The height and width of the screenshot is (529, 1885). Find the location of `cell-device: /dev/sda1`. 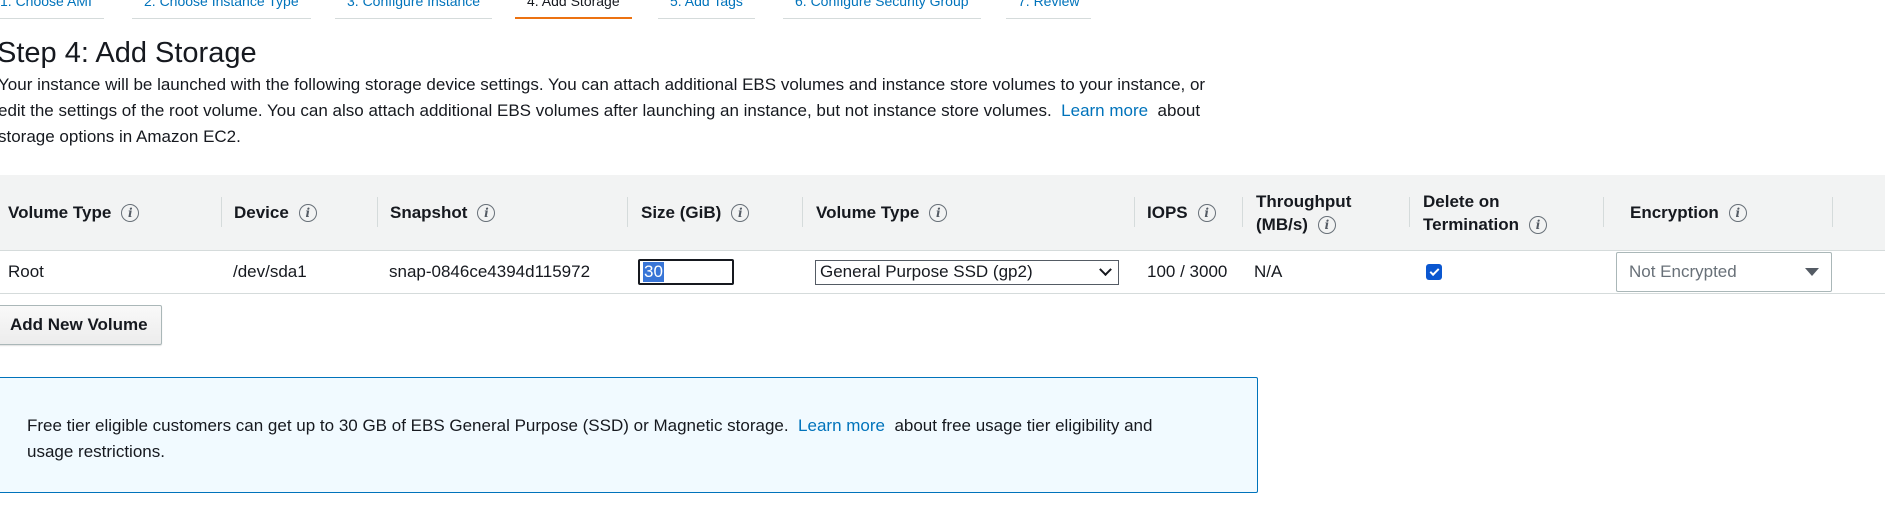

cell-device: /dev/sda1 is located at coordinates (270, 271).